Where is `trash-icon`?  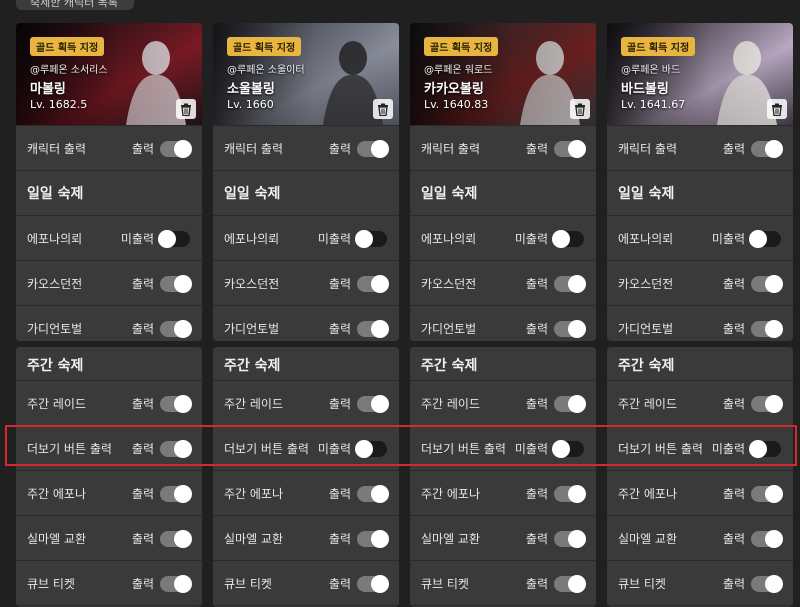 trash-icon is located at coordinates (383, 109).